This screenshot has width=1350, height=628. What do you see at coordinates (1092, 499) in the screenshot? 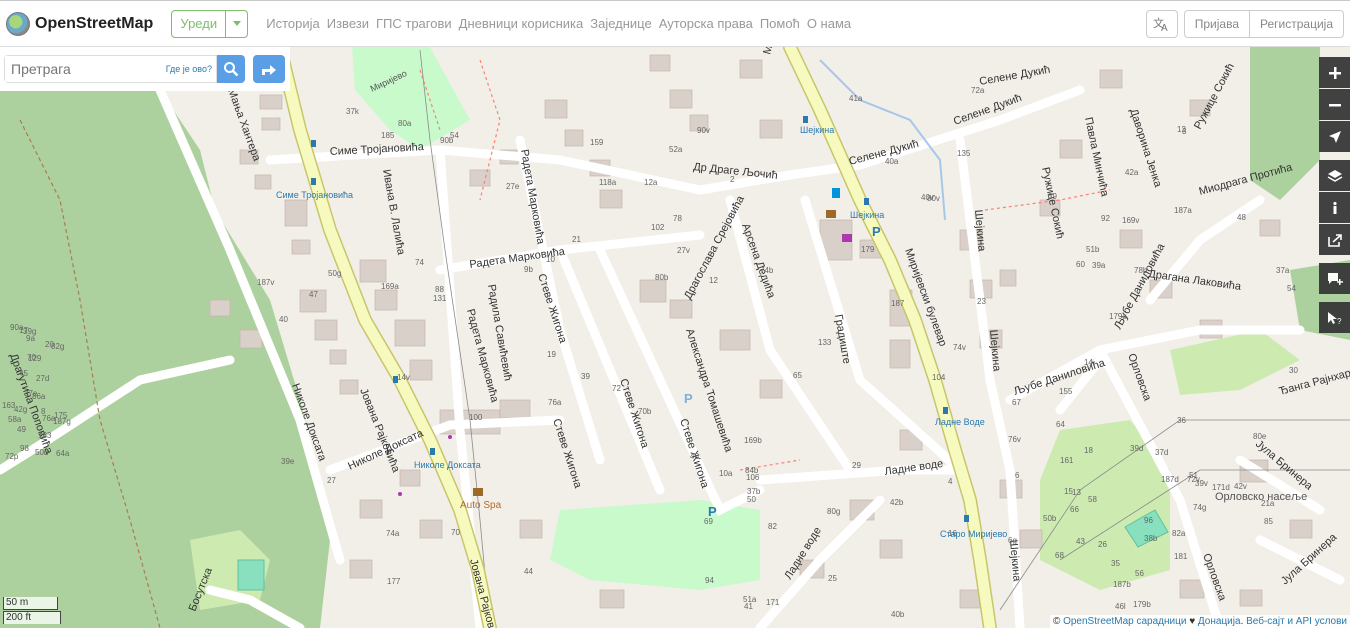
I see `house-number: 58` at bounding box center [1092, 499].